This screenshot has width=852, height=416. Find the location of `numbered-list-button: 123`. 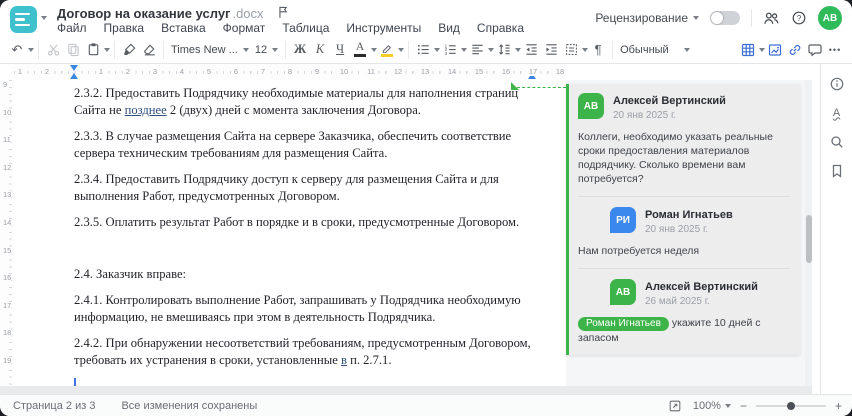

numbered-list-button: 123 is located at coordinates (450, 50).